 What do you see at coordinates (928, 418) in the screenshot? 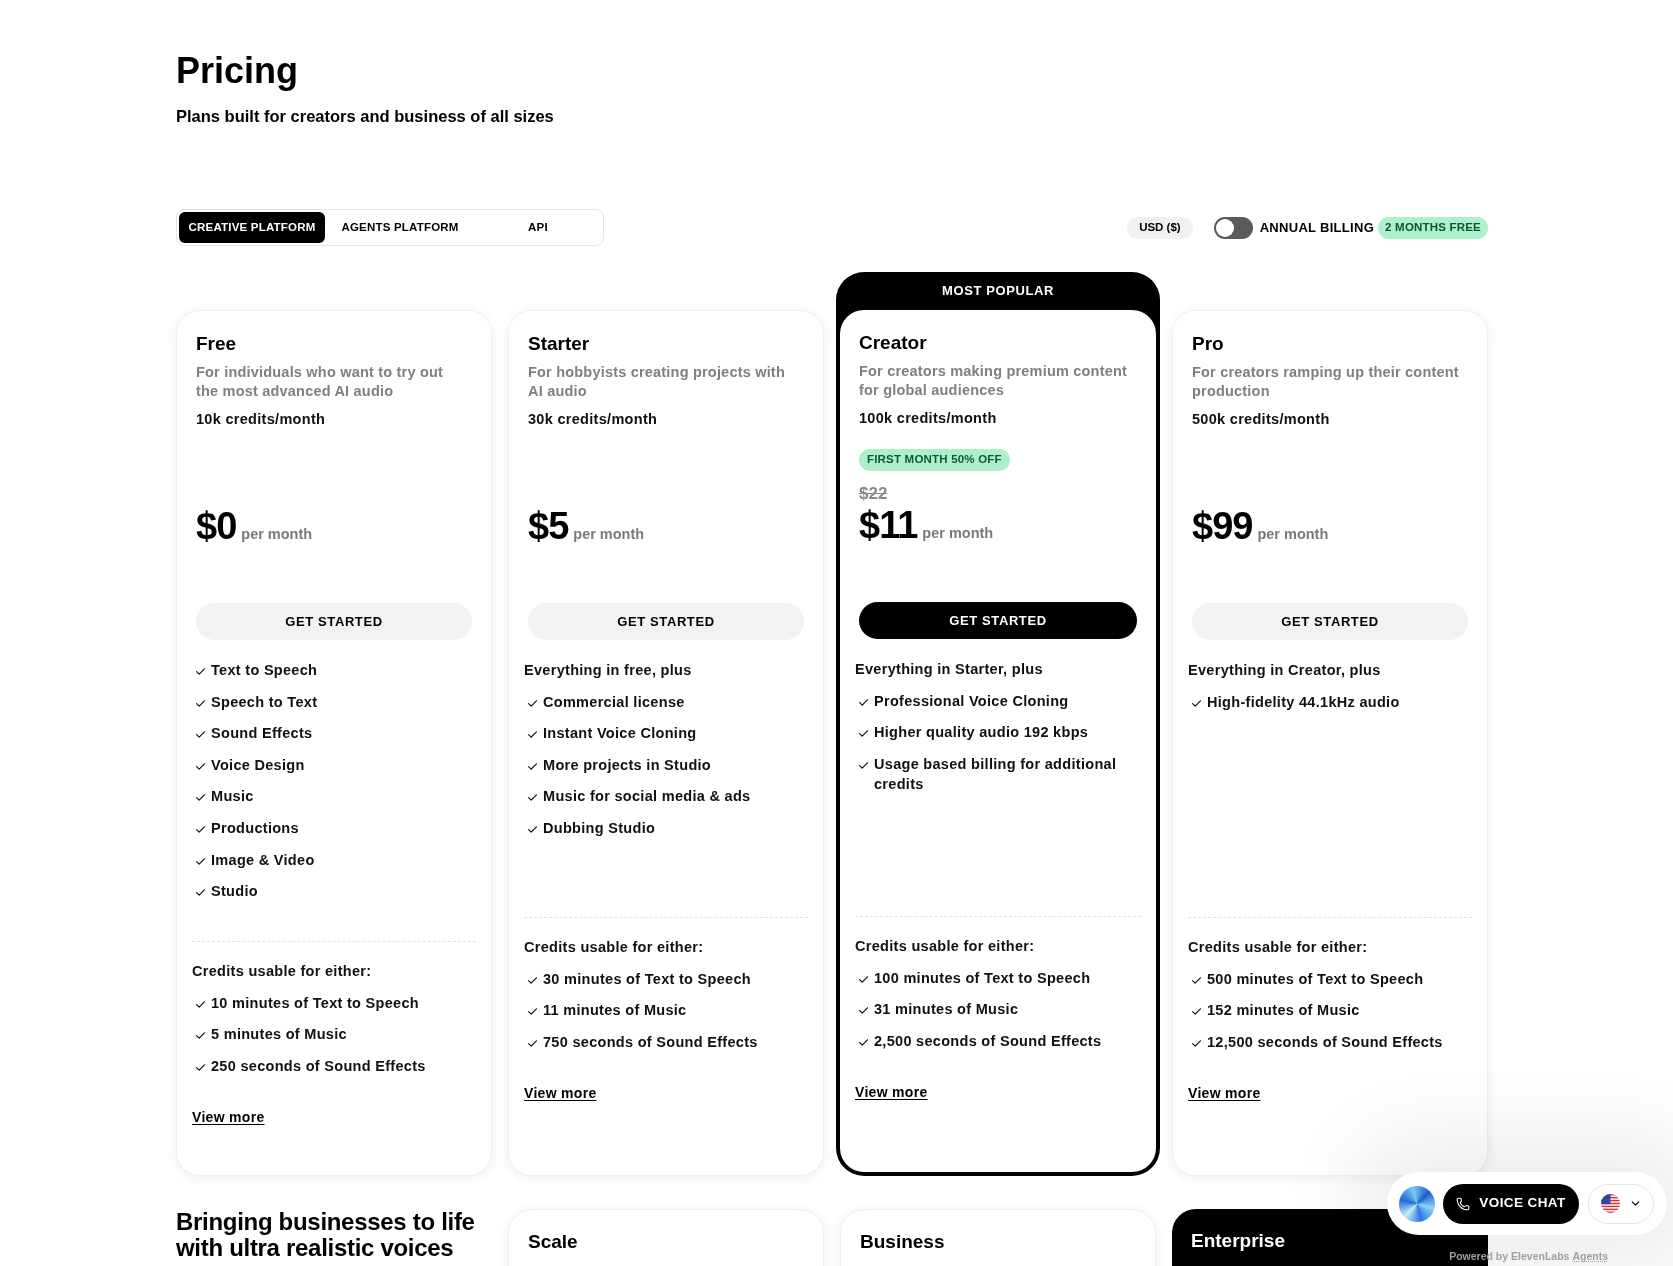
I see `plan-credits: 100k credits/month` at bounding box center [928, 418].